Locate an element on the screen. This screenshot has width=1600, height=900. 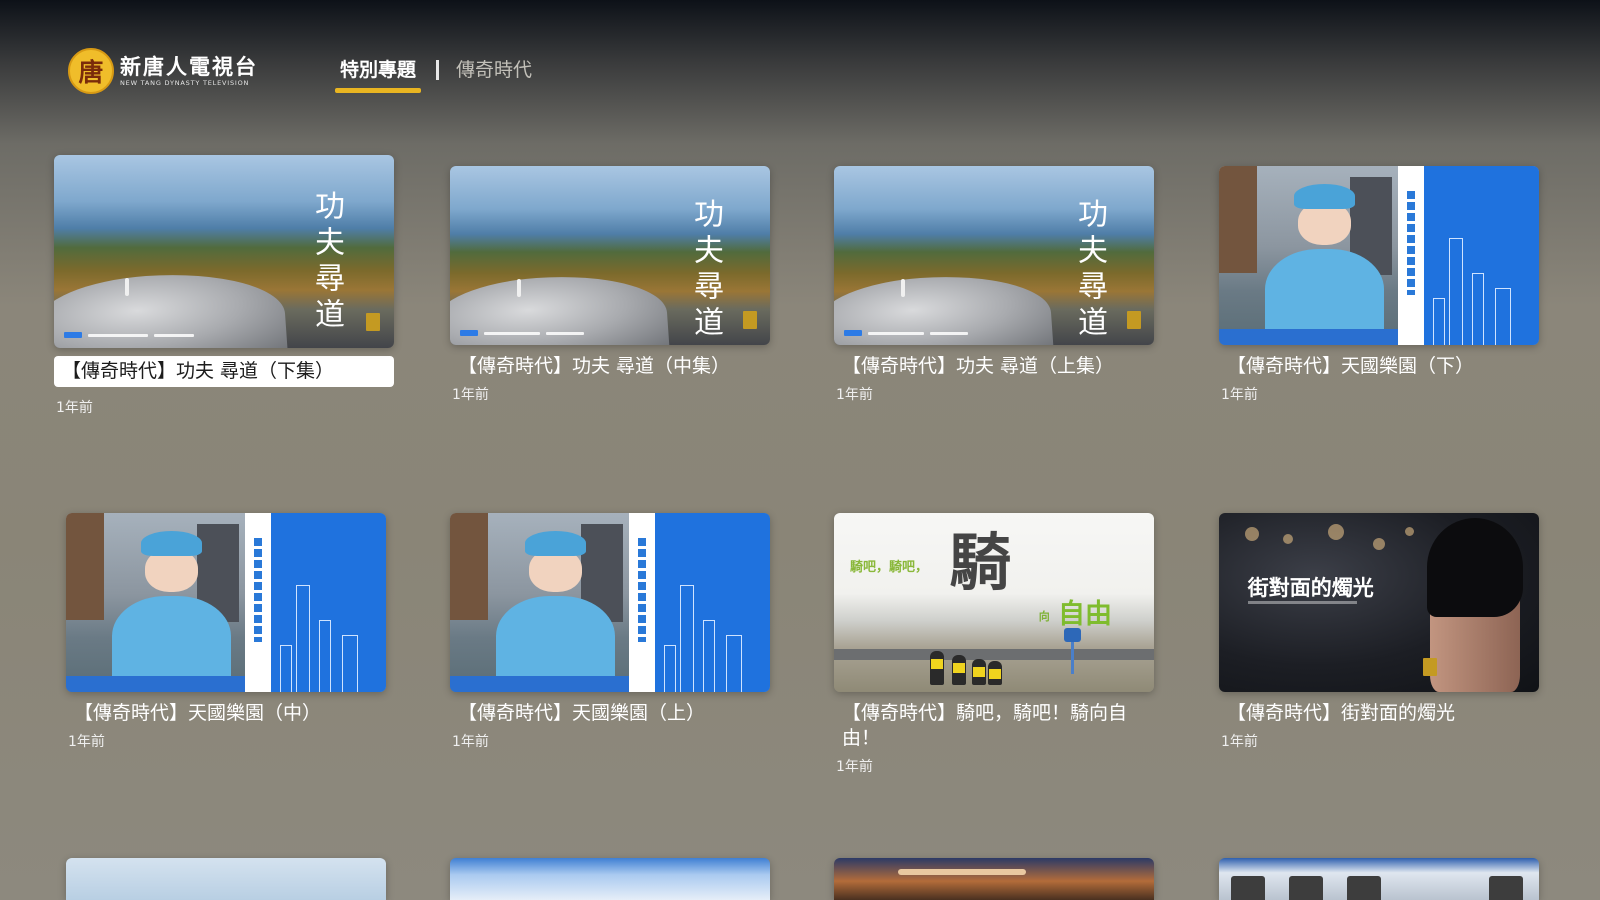
video-card-paradise-part1: 【傳奇時代】天國樂園（上） 1年前 is located at coordinates (610, 632).